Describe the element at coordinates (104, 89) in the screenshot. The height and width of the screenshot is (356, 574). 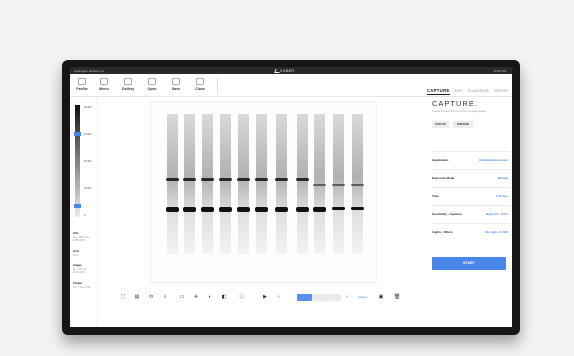
I see `menu-label: Menu` at that location.